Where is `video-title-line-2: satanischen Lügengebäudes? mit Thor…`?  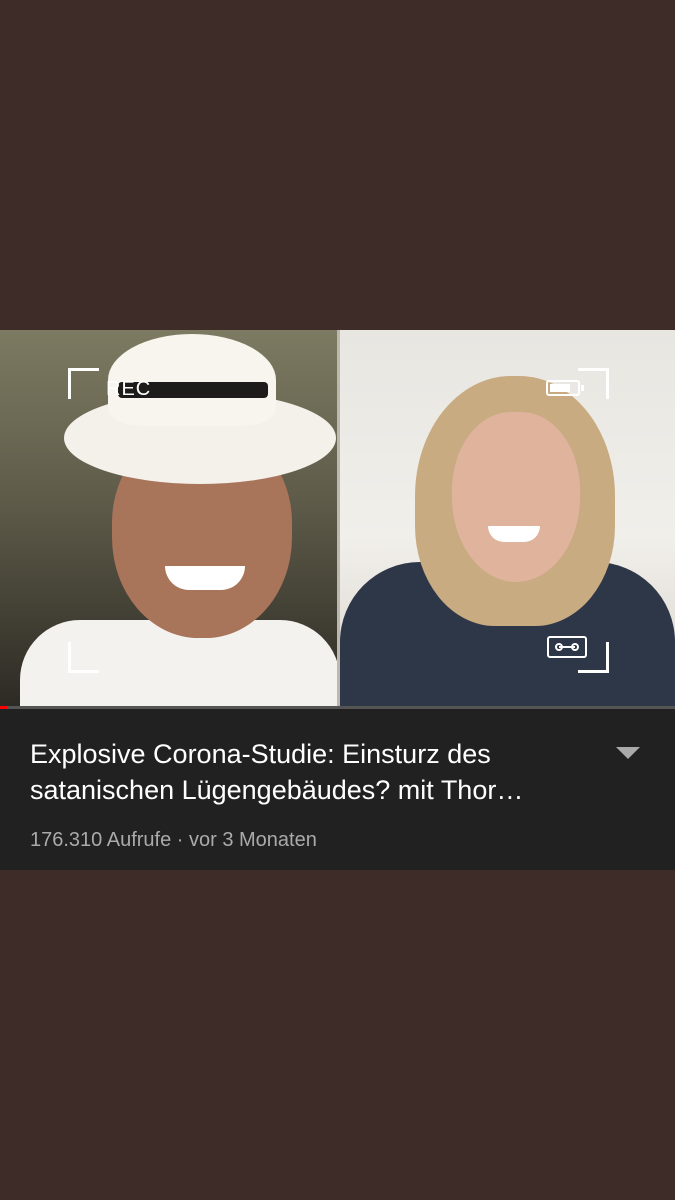 video-title-line-2: satanischen Lügengebäudes? mit Thor… is located at coordinates (277, 790).